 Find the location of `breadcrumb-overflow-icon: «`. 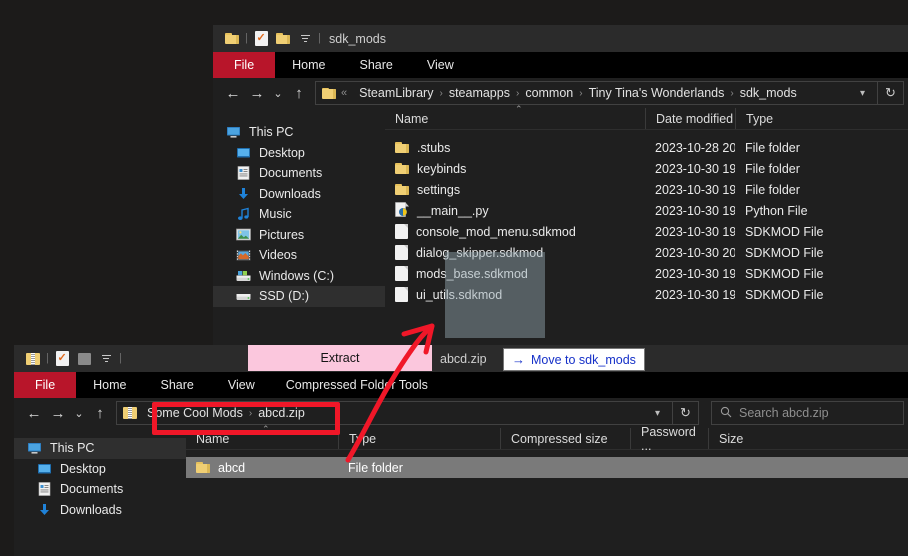

breadcrumb-overflow-icon: « is located at coordinates (345, 93).